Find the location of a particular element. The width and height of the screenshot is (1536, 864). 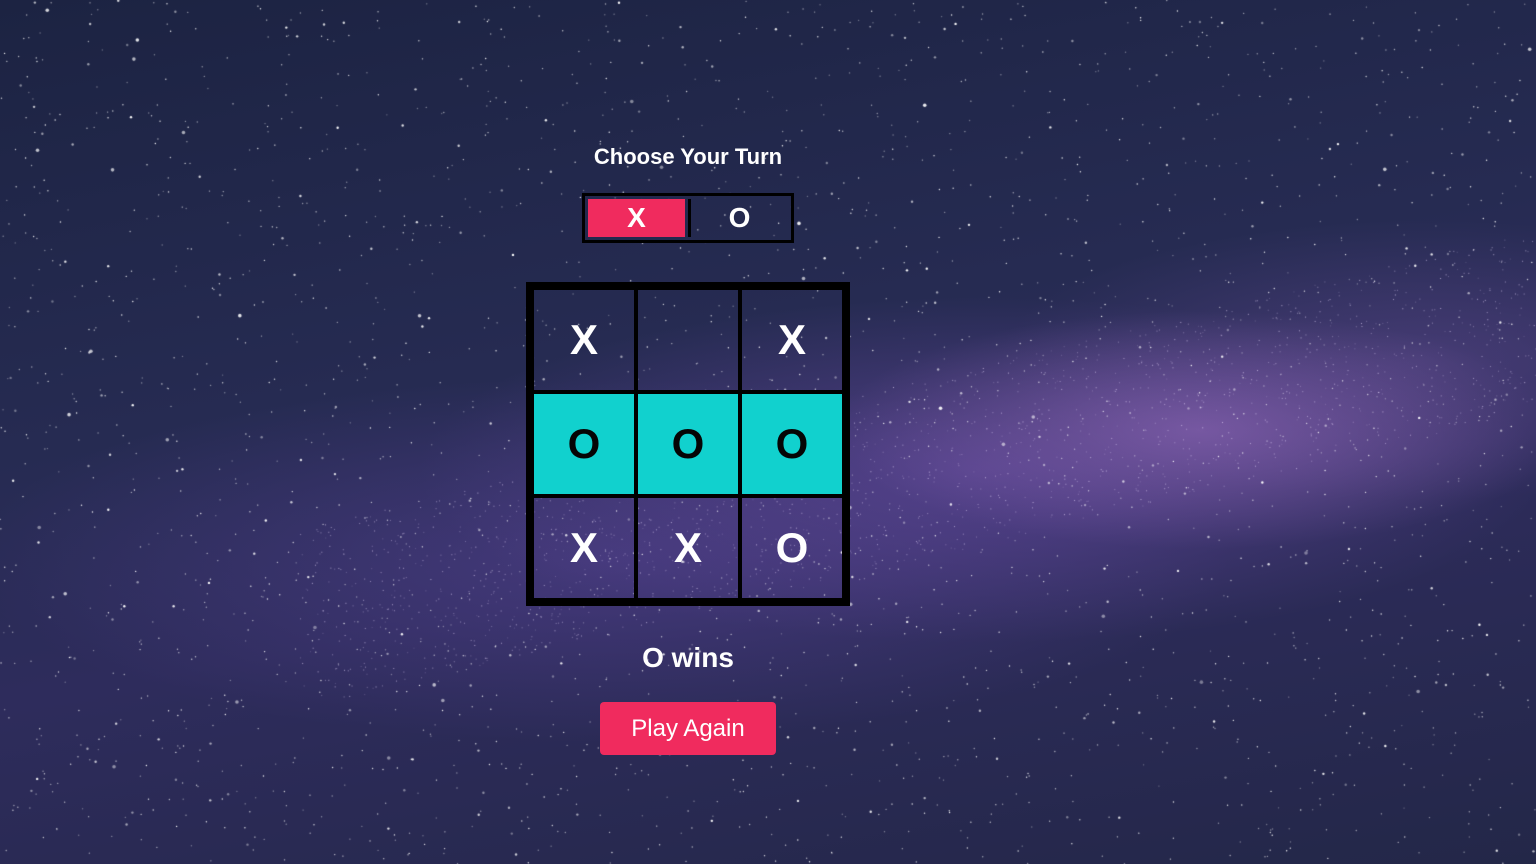

page-title: Choose Your Turn is located at coordinates (688, 156).